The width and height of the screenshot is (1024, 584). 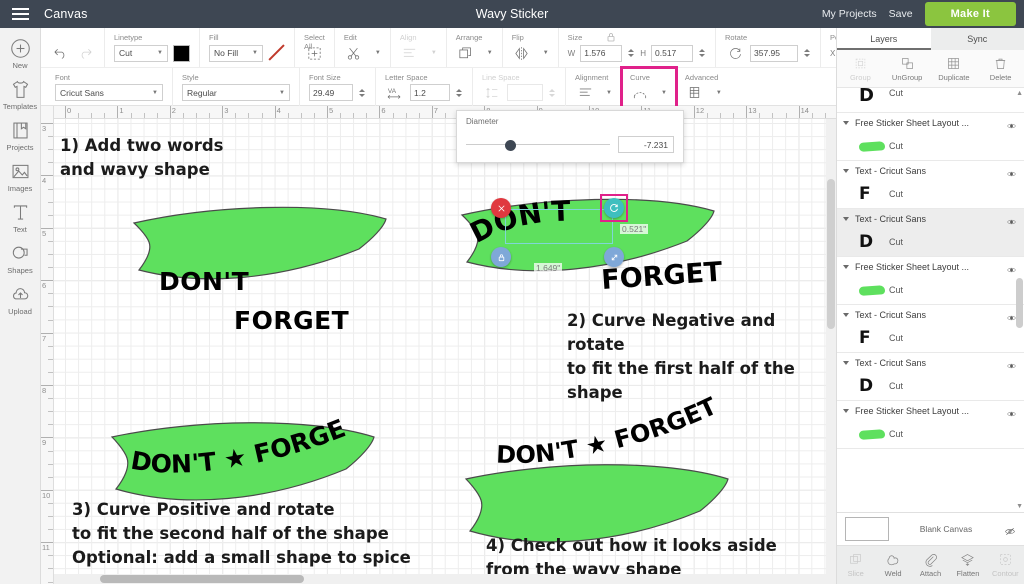 What do you see at coordinates (236, 92) in the screenshot?
I see `style-select: Regular ▼` at bounding box center [236, 92].